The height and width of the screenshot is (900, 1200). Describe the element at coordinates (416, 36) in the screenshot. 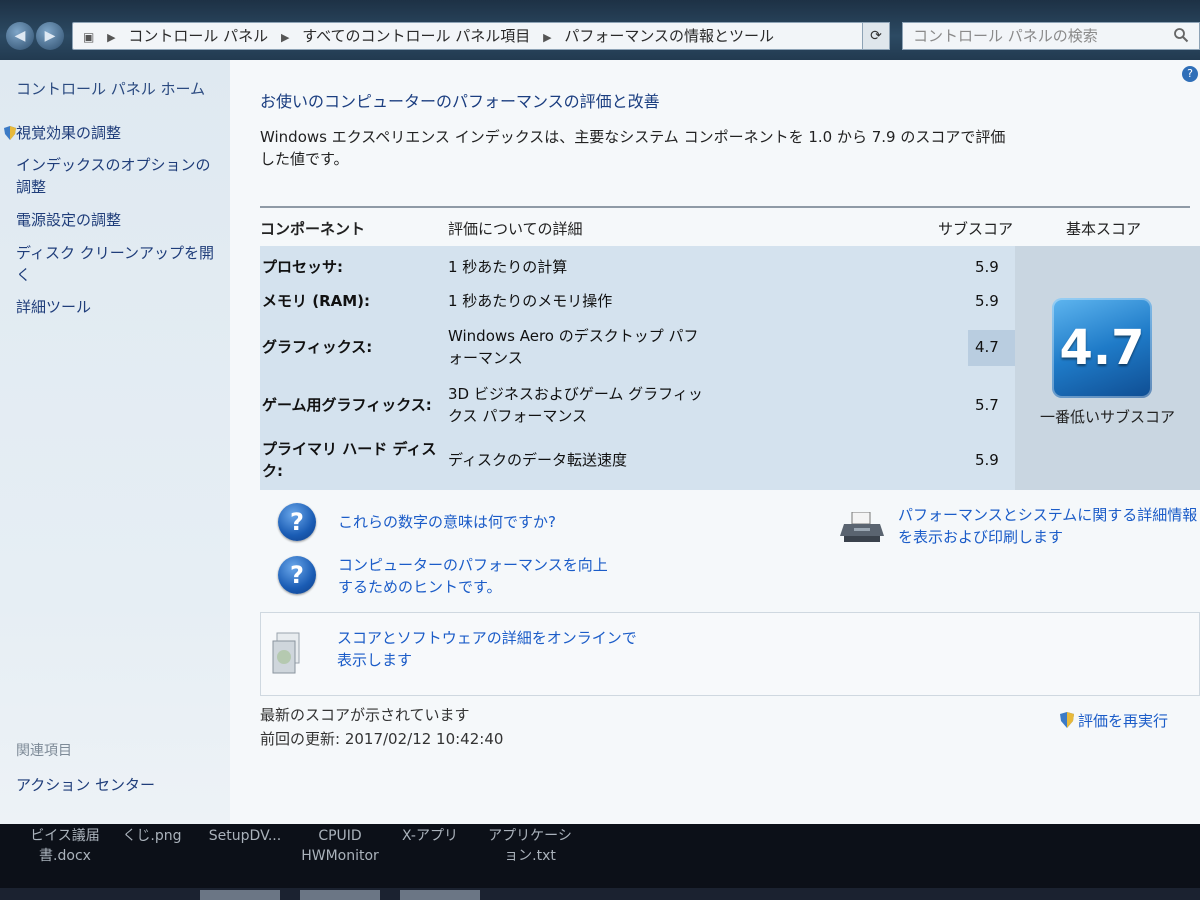

I see `breadcrumb-item: すべてのコントロール パネル項目` at that location.